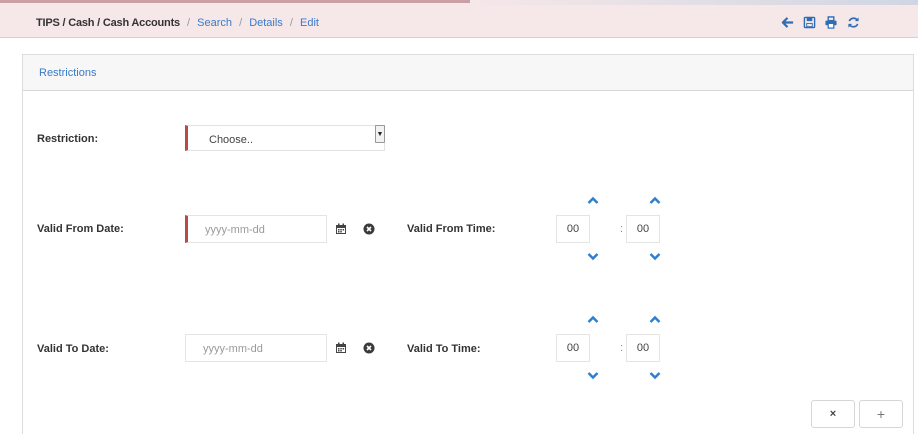 The width and height of the screenshot is (918, 434). I want to click on close-icon: ×, so click(833, 414).